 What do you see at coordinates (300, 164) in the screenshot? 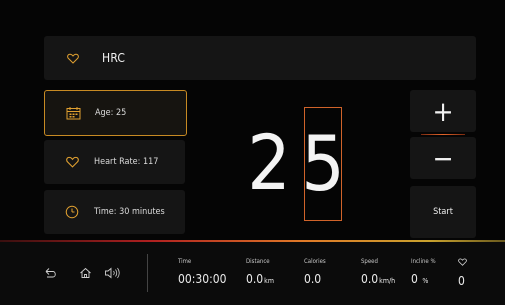
I see `value-display: 2 5` at bounding box center [300, 164].